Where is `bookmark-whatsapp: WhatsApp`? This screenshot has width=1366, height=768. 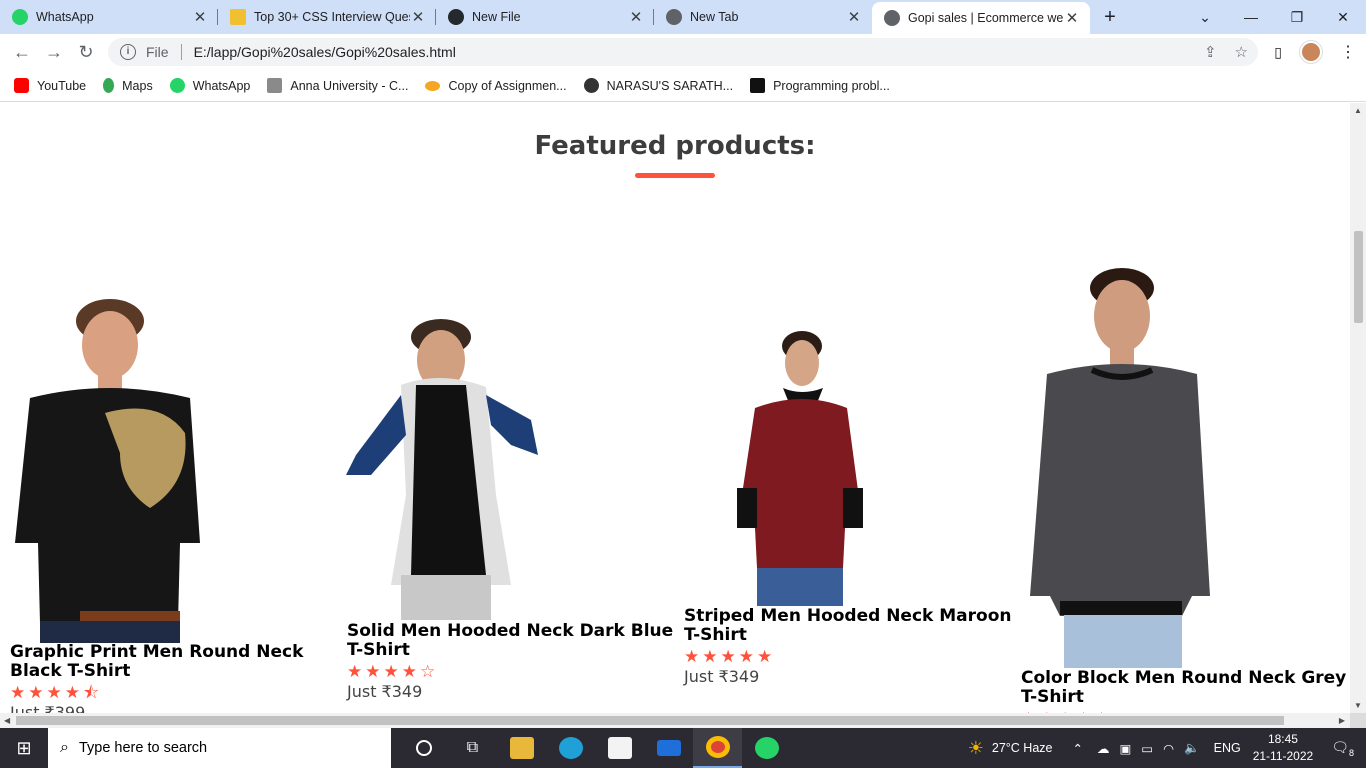 bookmark-whatsapp: WhatsApp is located at coordinates (210, 85).